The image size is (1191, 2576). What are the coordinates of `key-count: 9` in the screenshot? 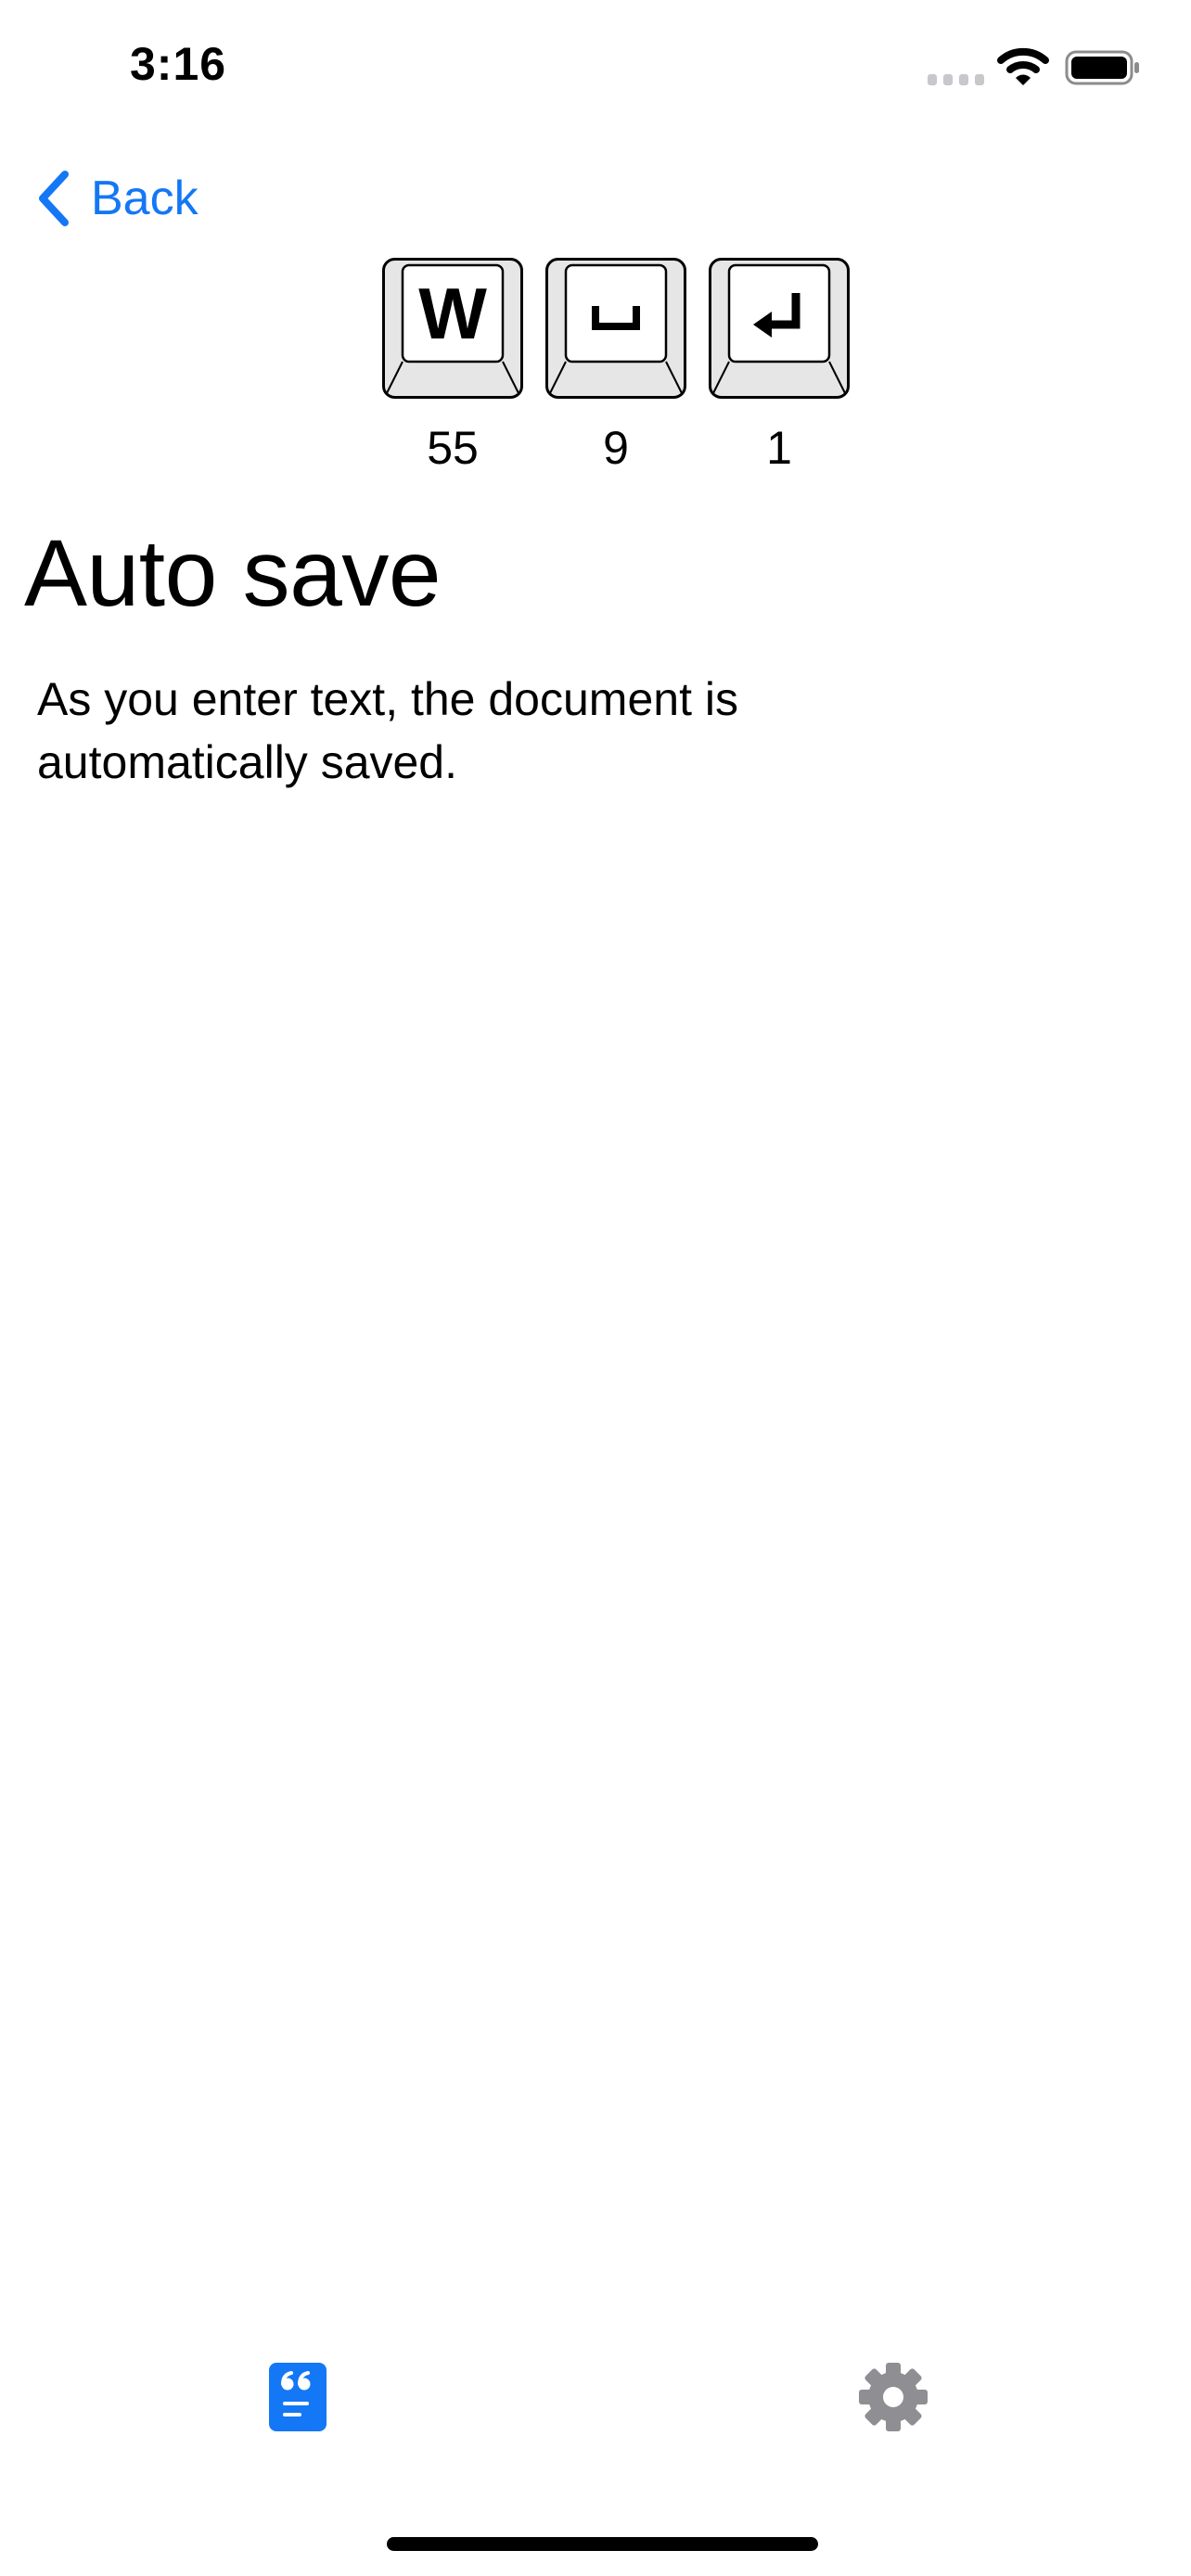 It's located at (616, 448).